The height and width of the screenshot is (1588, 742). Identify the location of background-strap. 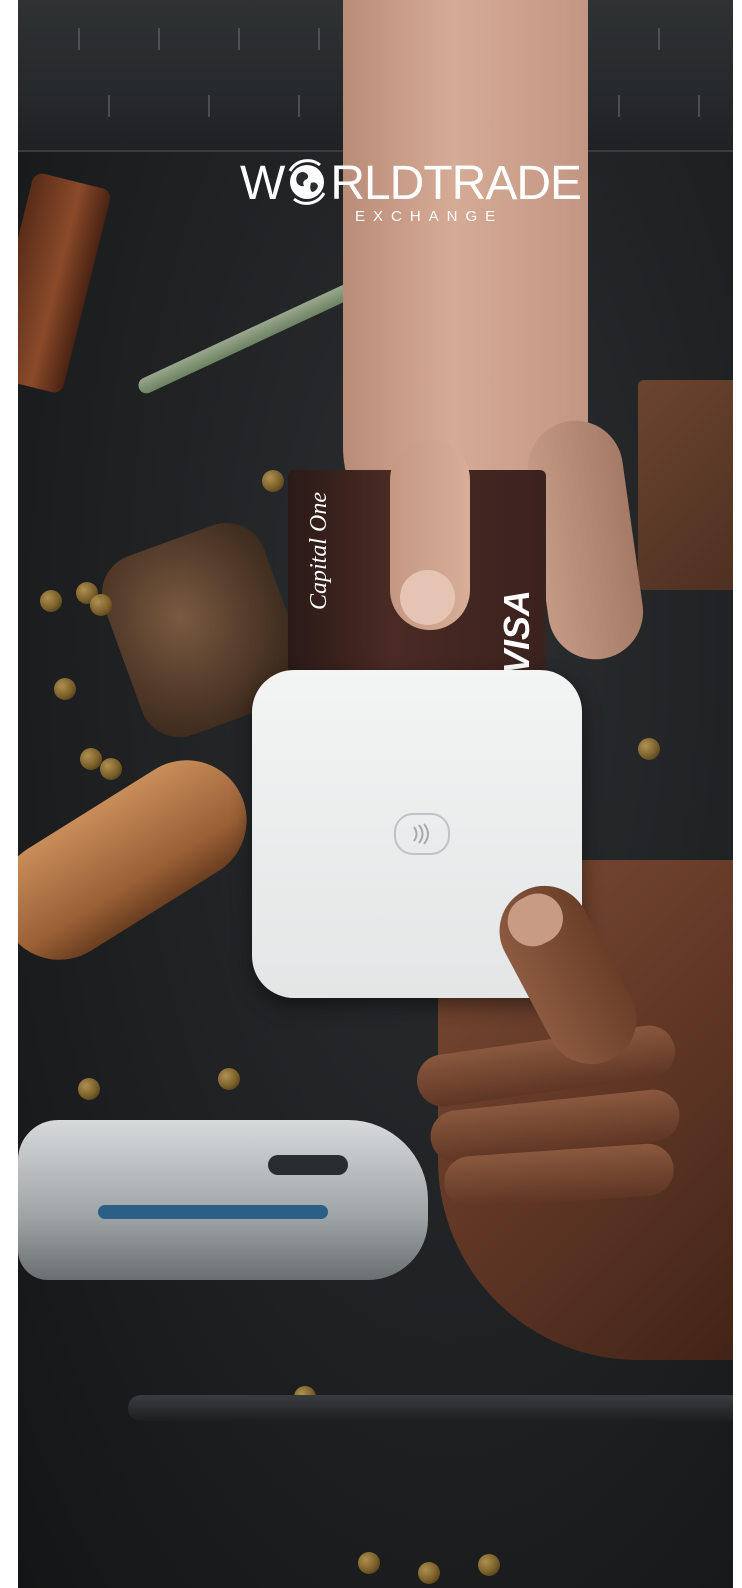
(430, 1408).